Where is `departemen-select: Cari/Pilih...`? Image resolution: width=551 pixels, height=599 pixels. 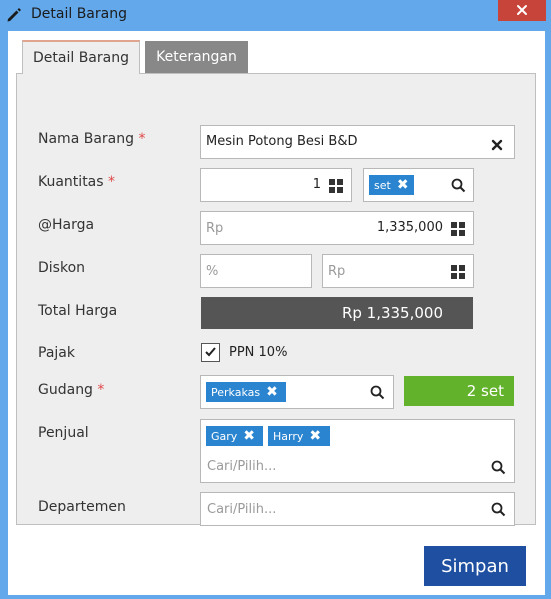 departemen-select: Cari/Pilih... is located at coordinates (357, 509).